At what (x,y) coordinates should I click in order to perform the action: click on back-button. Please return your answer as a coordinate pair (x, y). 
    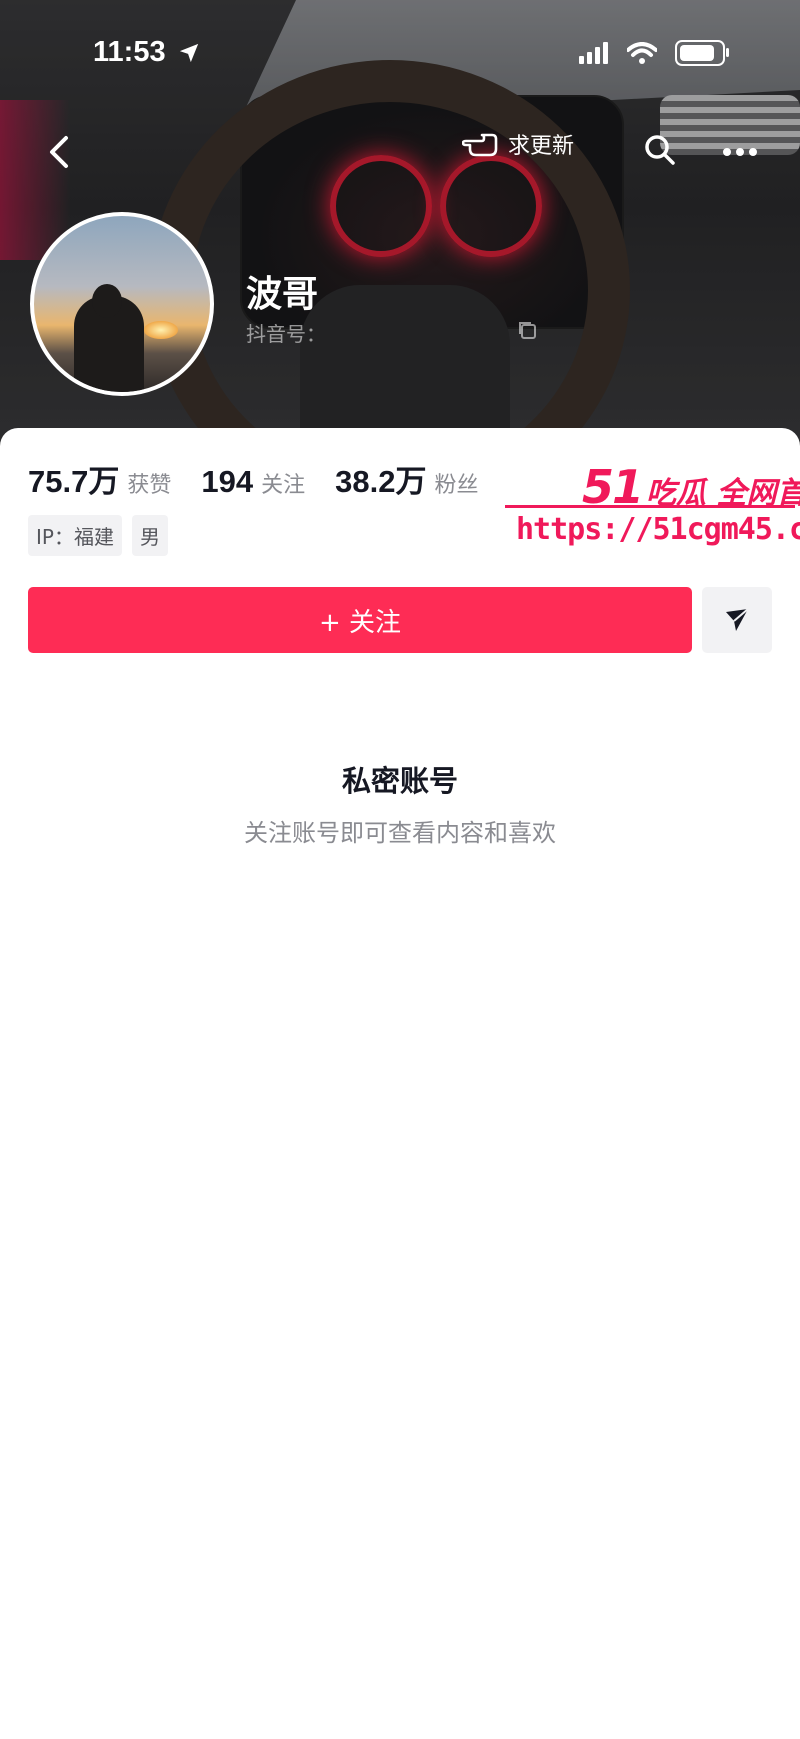
    Looking at the image, I should click on (60, 152).